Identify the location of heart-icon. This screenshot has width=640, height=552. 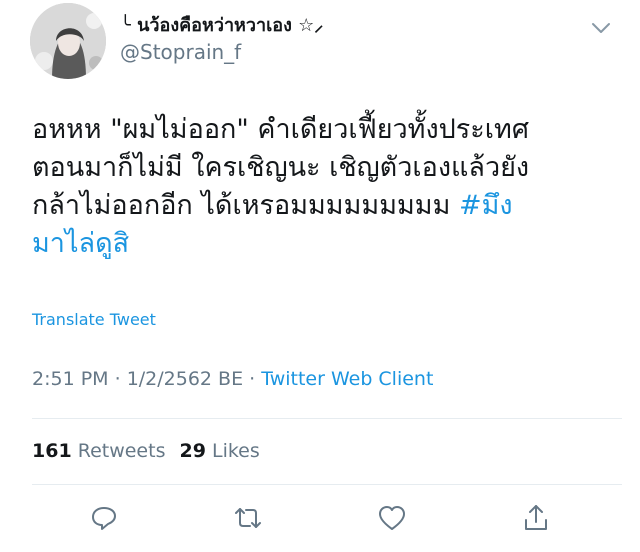
(392, 518).